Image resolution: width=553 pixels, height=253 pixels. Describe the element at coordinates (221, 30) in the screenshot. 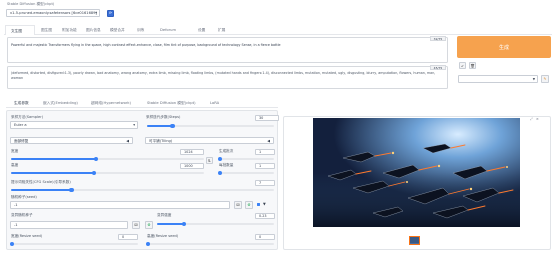

I see `tab-extensions: 扩展` at that location.